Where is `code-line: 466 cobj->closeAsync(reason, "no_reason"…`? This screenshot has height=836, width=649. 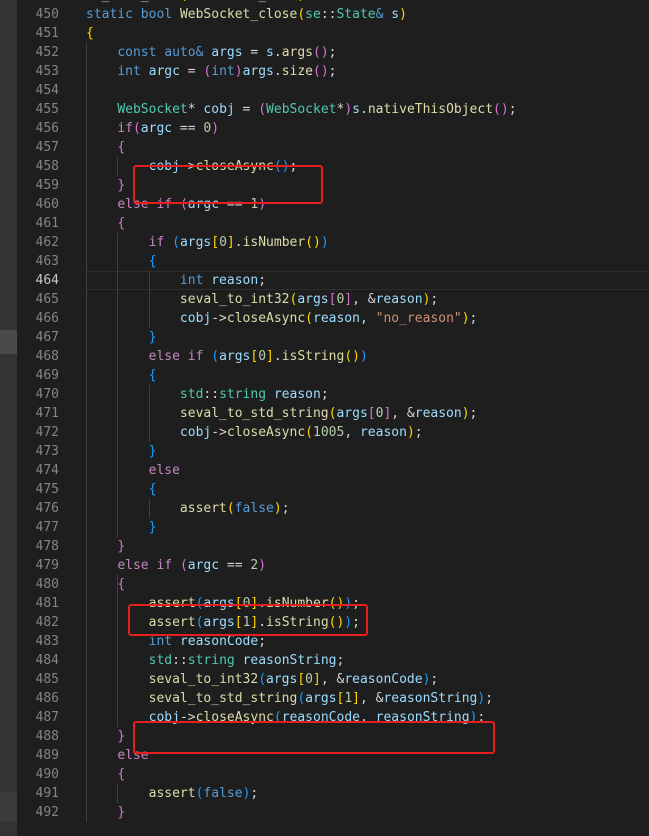
code-line: 466 cobj->closeAsync(reason, "no_reason"… is located at coordinates (333, 318).